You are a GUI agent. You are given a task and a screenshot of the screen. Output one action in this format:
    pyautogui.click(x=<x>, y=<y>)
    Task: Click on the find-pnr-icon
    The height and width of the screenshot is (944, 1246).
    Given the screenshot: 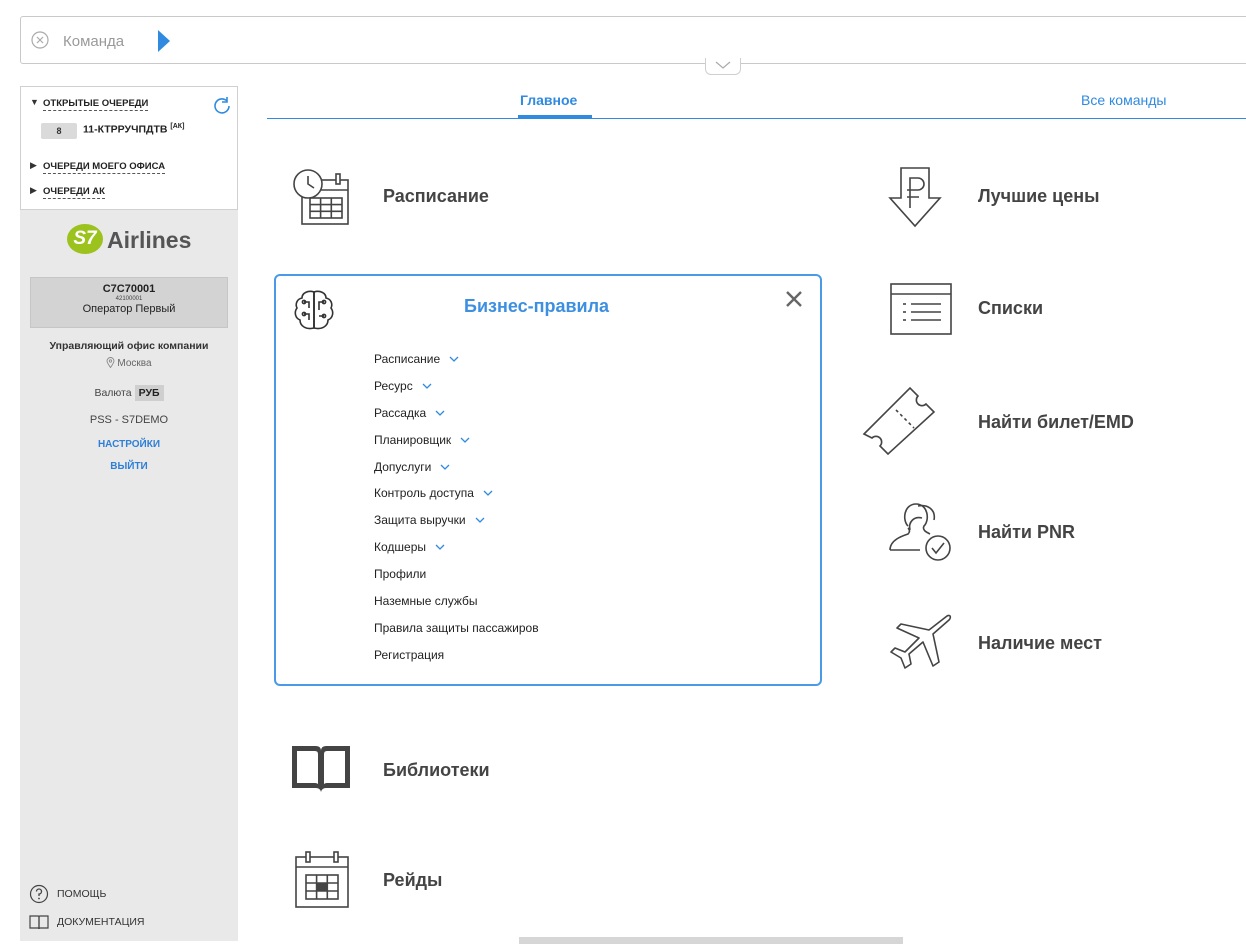 What is the action you would take?
    pyautogui.click(x=921, y=533)
    